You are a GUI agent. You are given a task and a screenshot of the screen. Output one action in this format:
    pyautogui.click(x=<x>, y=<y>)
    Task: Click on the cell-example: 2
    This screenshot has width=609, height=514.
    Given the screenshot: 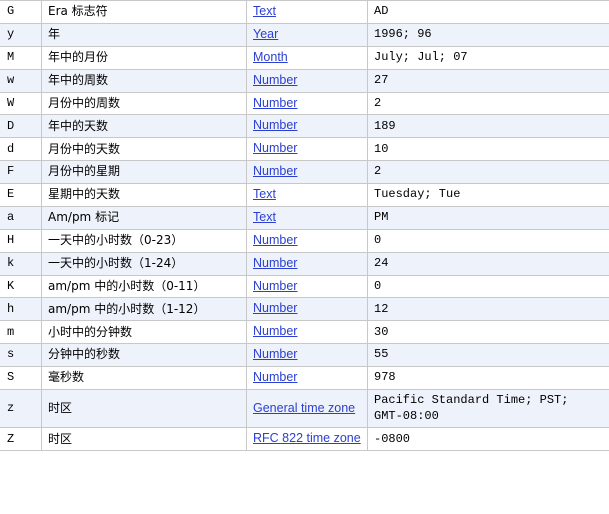 What is the action you would take?
    pyautogui.click(x=488, y=104)
    